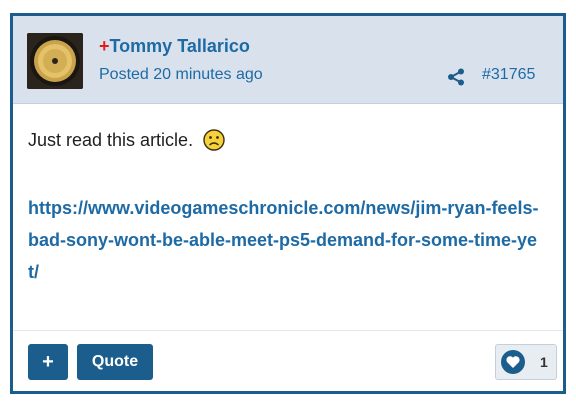 The image size is (576, 408). Describe the element at coordinates (55, 61) in the screenshot. I see `avatar` at that location.